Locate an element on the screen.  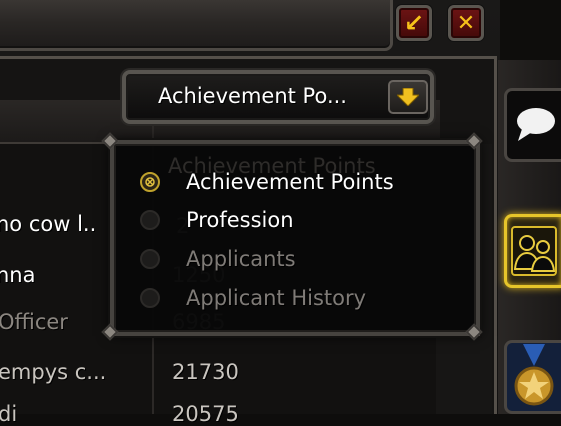
minimize-button: ↙ is located at coordinates (414, 23).